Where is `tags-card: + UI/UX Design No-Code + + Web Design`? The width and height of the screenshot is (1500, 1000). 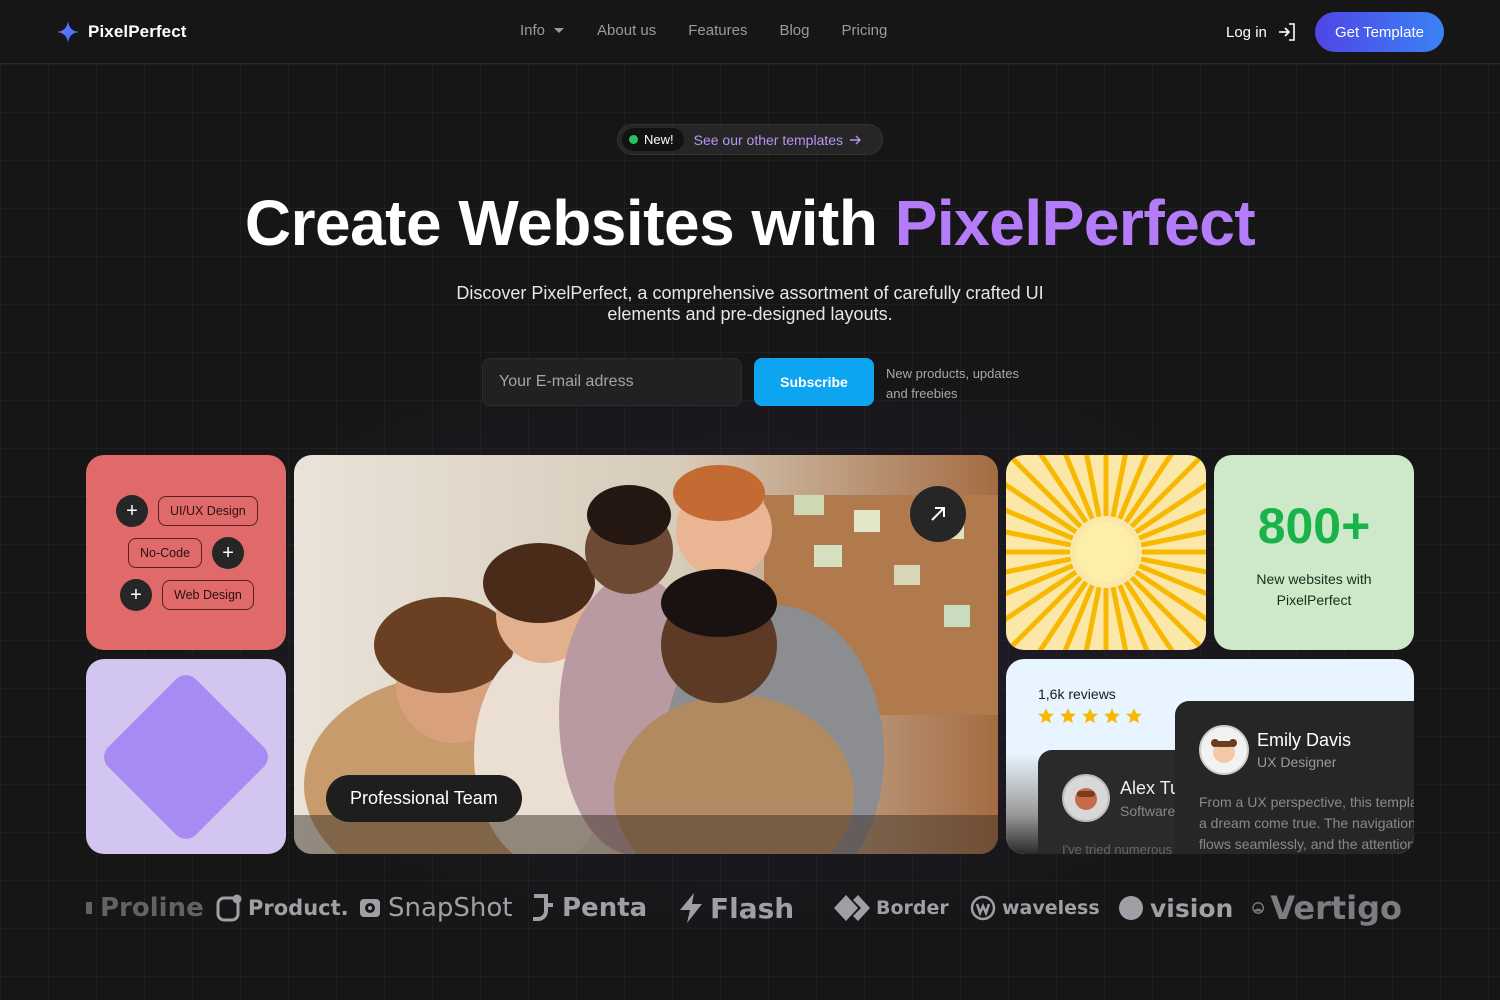 tags-card: + UI/UX Design No-Code + + Web Design is located at coordinates (186, 552).